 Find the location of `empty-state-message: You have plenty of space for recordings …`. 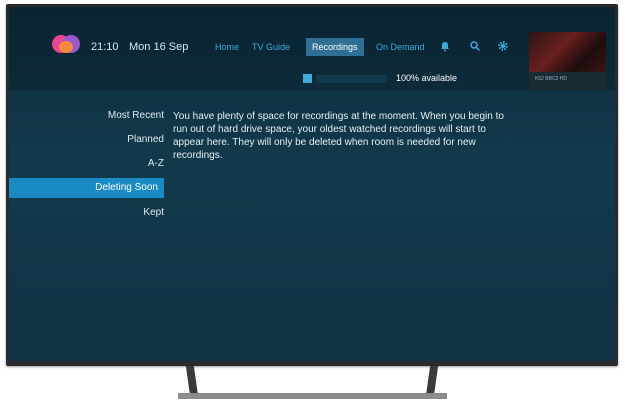

empty-state-message: You have plenty of space for recordings … is located at coordinates (338, 136).